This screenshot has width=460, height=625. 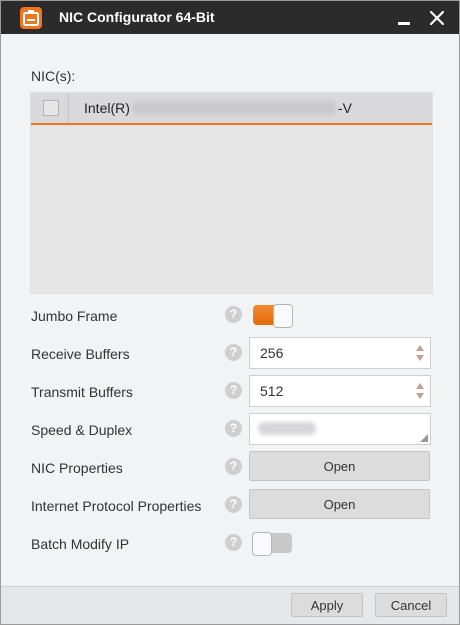 What do you see at coordinates (74, 316) in the screenshot?
I see `jumbo-frame-label: Jumbo Frame` at bounding box center [74, 316].